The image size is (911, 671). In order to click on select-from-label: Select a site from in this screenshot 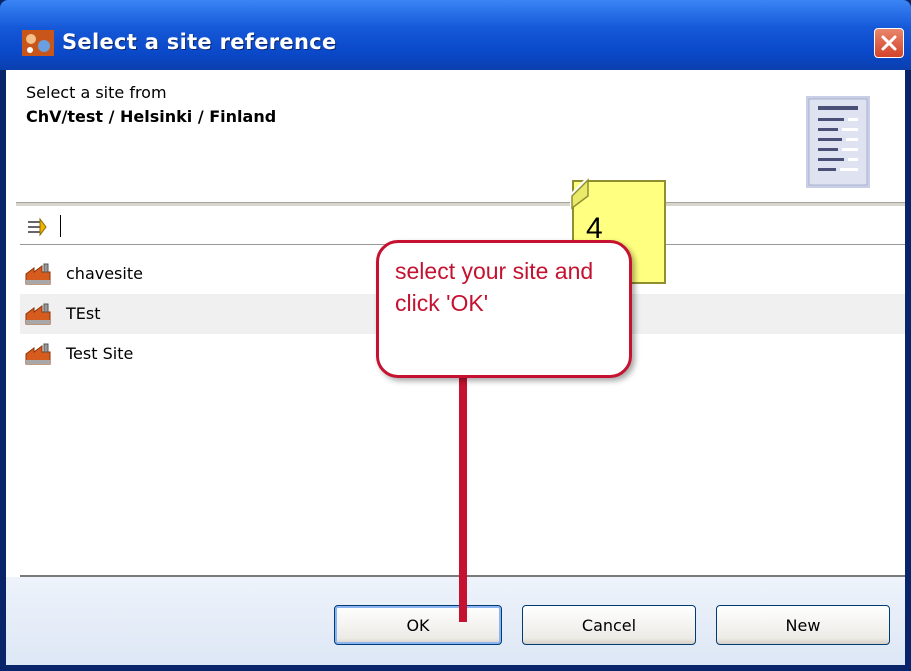, I will do `click(96, 92)`.